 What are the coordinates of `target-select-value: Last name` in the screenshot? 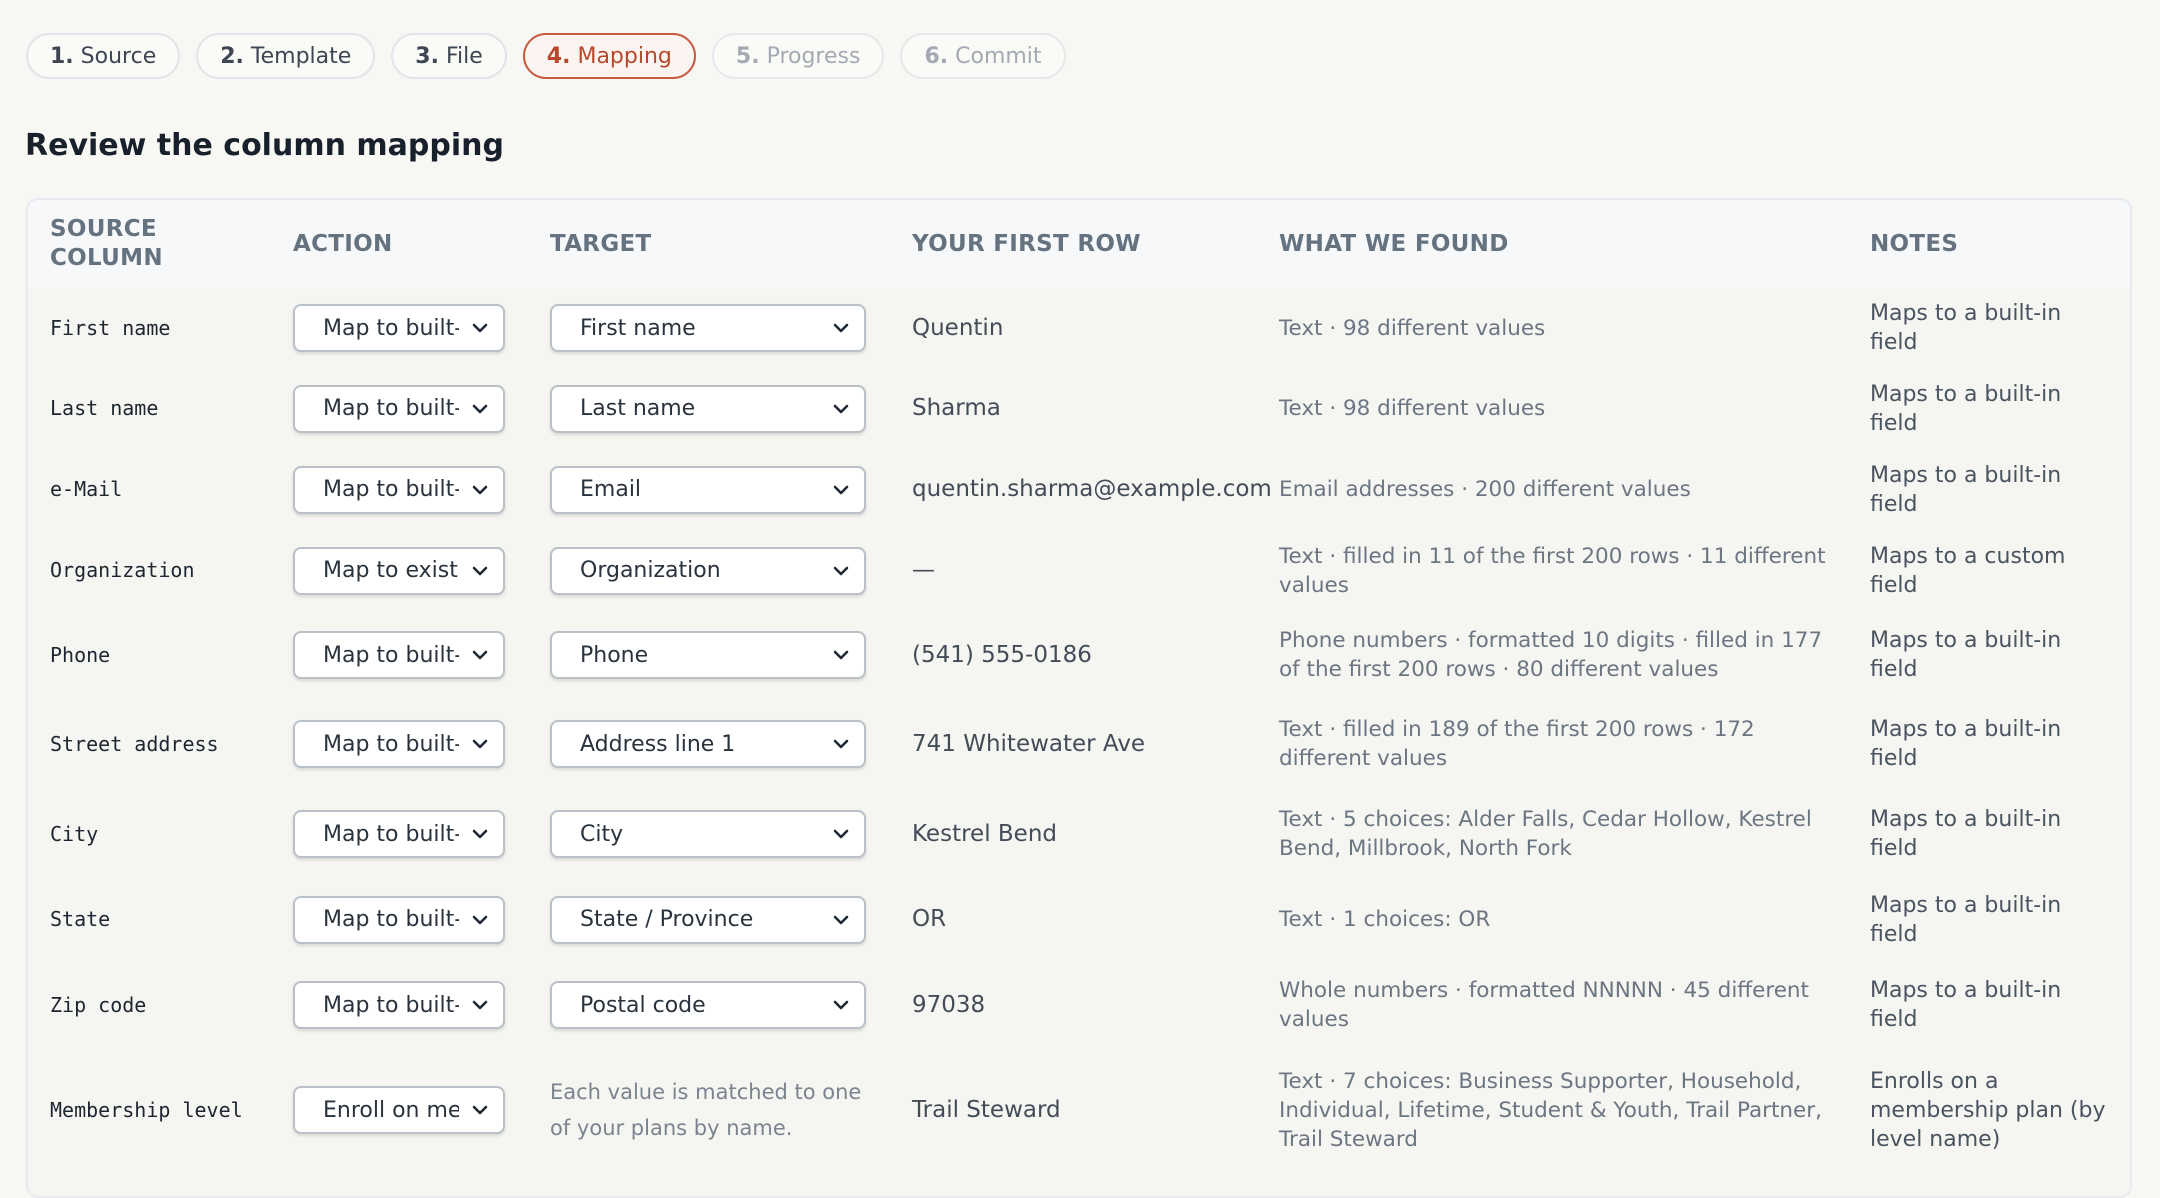 It's located at (638, 408).